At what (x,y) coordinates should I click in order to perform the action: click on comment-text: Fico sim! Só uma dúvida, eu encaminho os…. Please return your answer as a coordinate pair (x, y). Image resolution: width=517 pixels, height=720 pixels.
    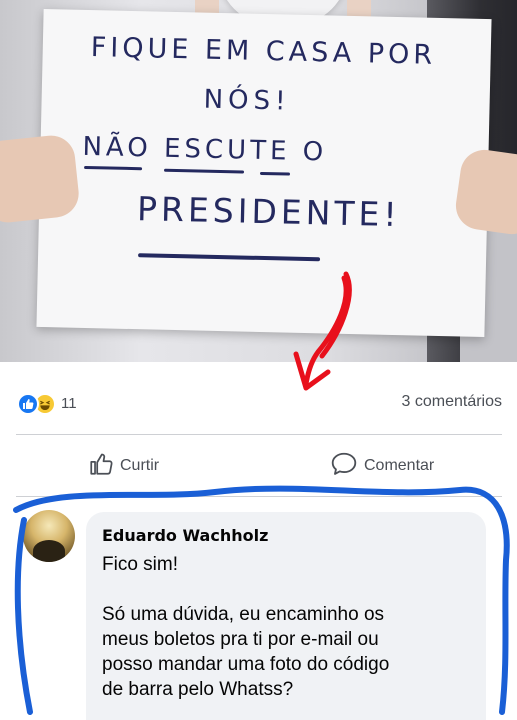
    Looking at the image, I should click on (286, 627).